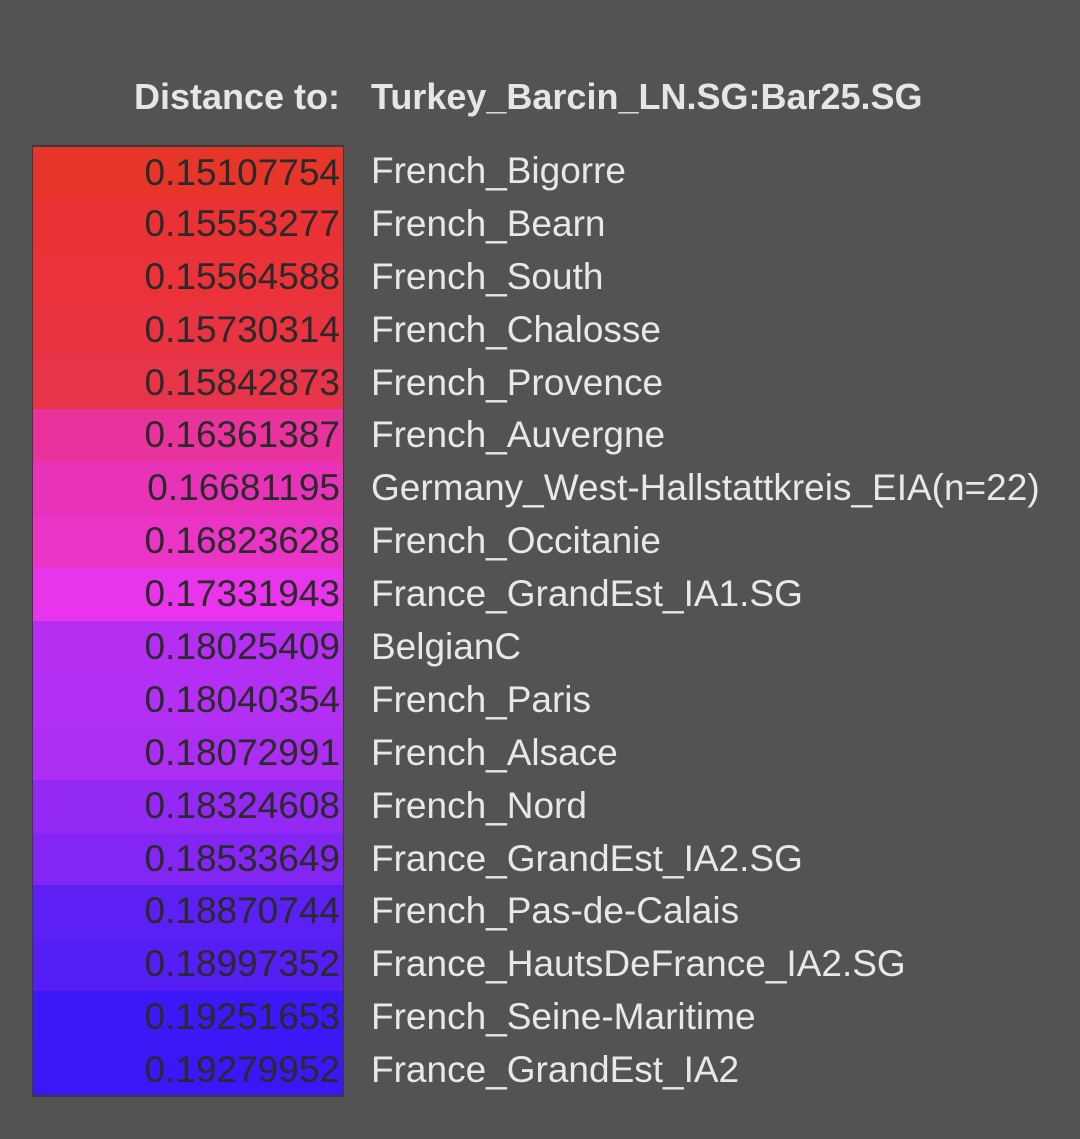 This screenshot has width=1080, height=1139. I want to click on list-item: 0.18533649 France_GrandEst_IA2.SG, so click(547, 859).